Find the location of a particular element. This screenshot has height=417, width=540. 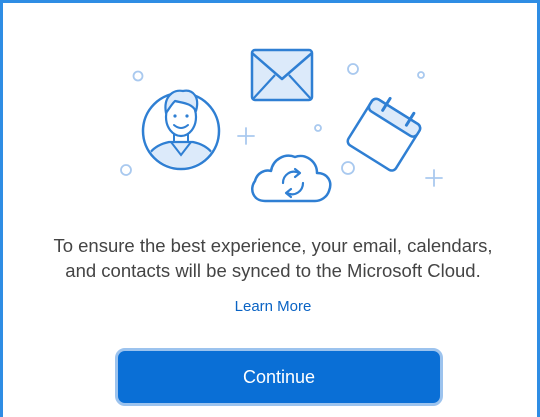

learn-more-link: Learn More is located at coordinates (273, 307).